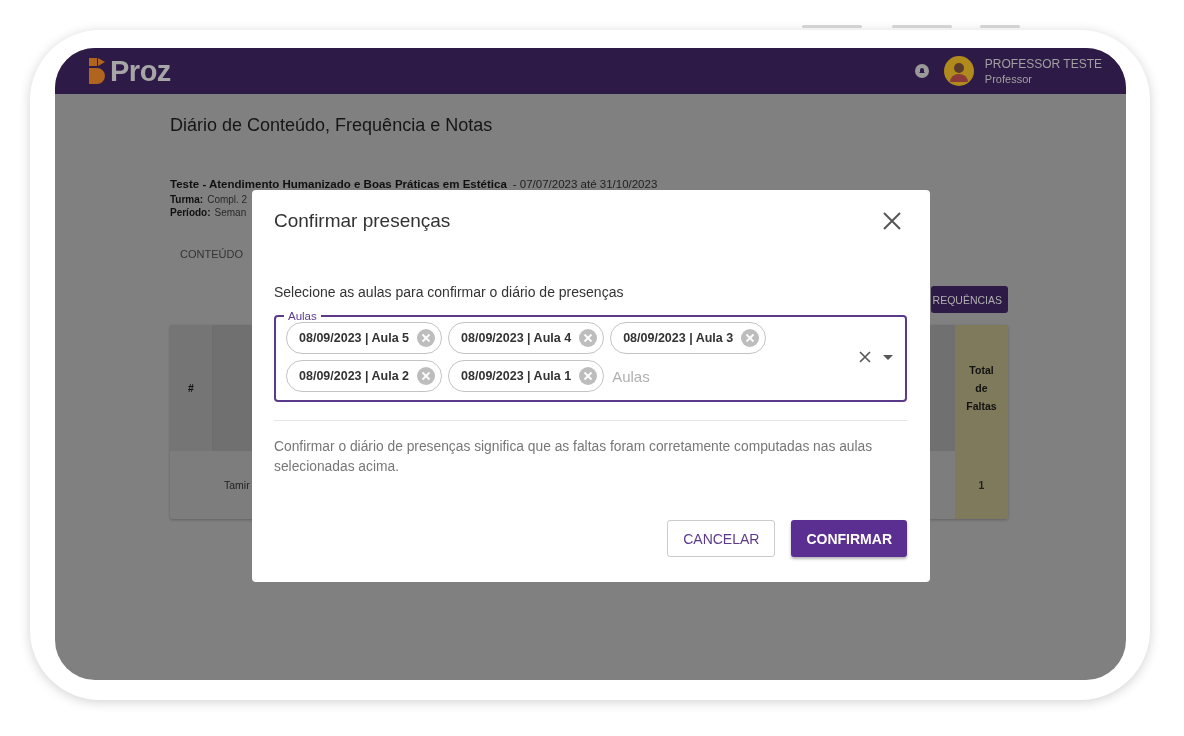 This screenshot has width=1184, height=736. What do you see at coordinates (865, 357) in the screenshot?
I see `clear-icon` at bounding box center [865, 357].